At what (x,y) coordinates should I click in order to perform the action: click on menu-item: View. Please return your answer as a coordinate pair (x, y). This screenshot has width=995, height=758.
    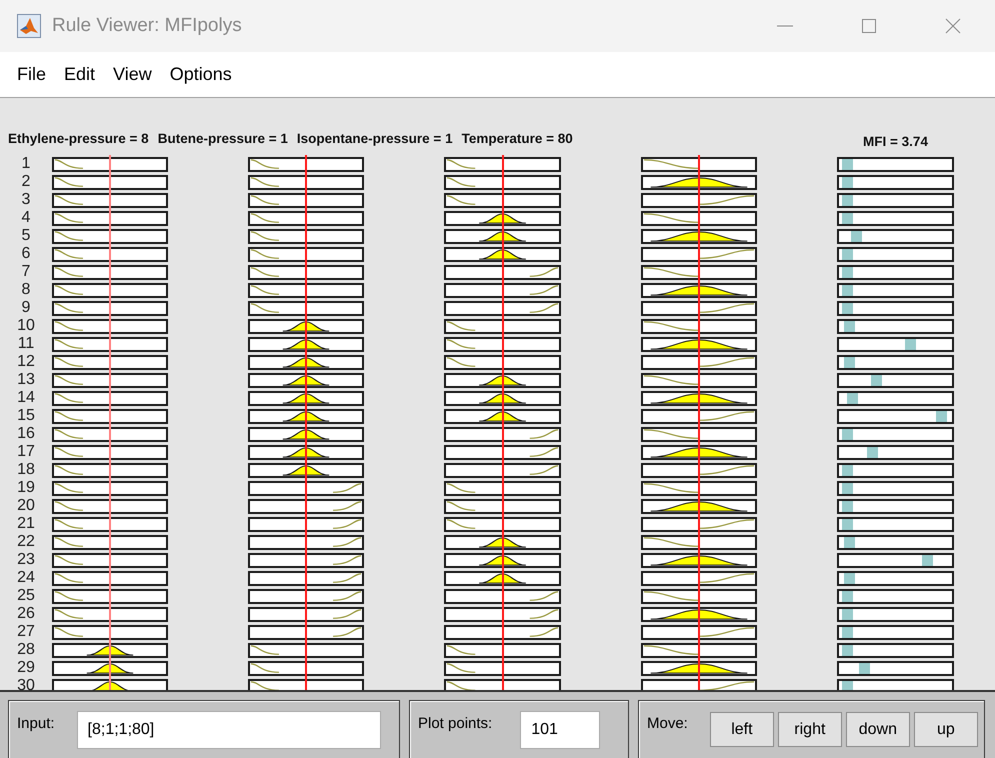
    Looking at the image, I should click on (132, 74).